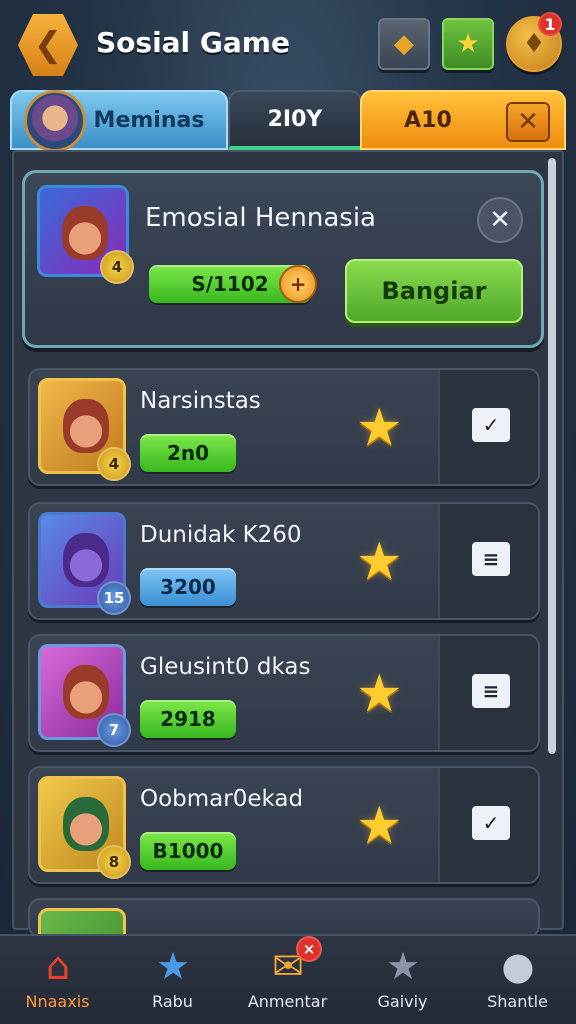 Image resolution: width=576 pixels, height=1024 pixels. What do you see at coordinates (114, 598) in the screenshot?
I see `level-badge: 15` at bounding box center [114, 598].